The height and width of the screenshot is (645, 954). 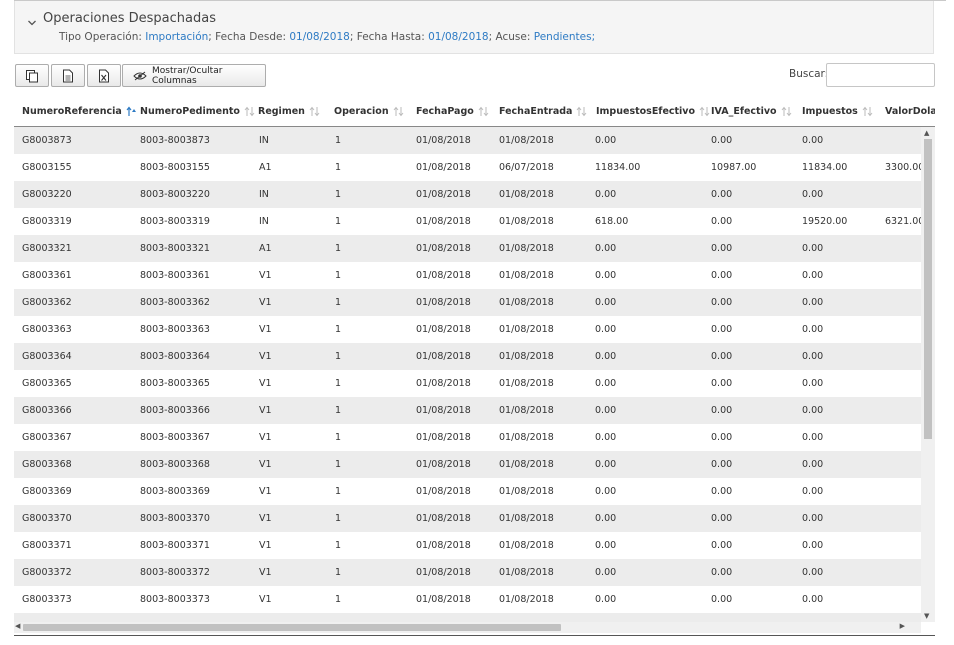 I want to click on search-input, so click(x=880, y=75).